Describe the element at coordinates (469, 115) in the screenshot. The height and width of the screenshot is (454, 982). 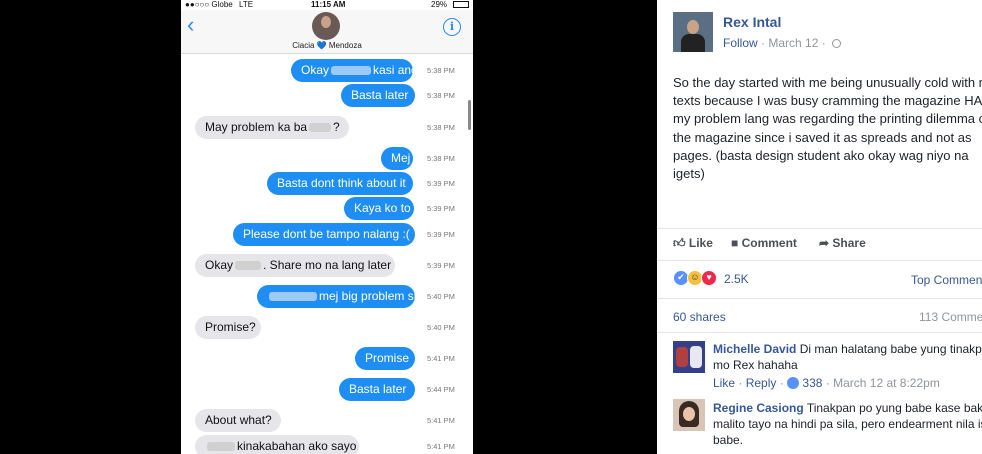
I see `scrollbar` at that location.